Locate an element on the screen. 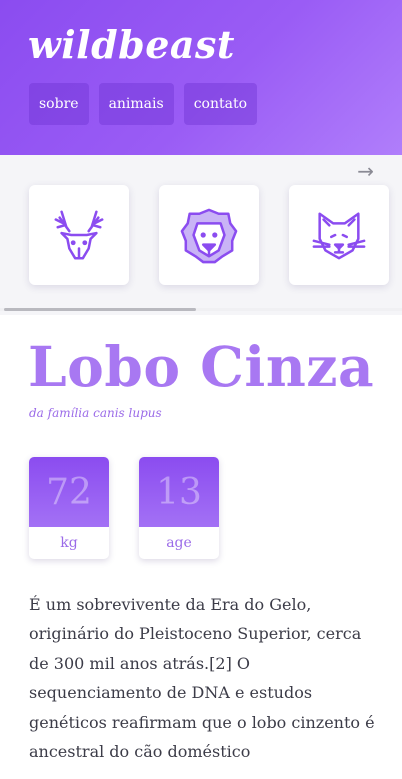 The image size is (402, 779). stat-value: 72 is located at coordinates (69, 492).